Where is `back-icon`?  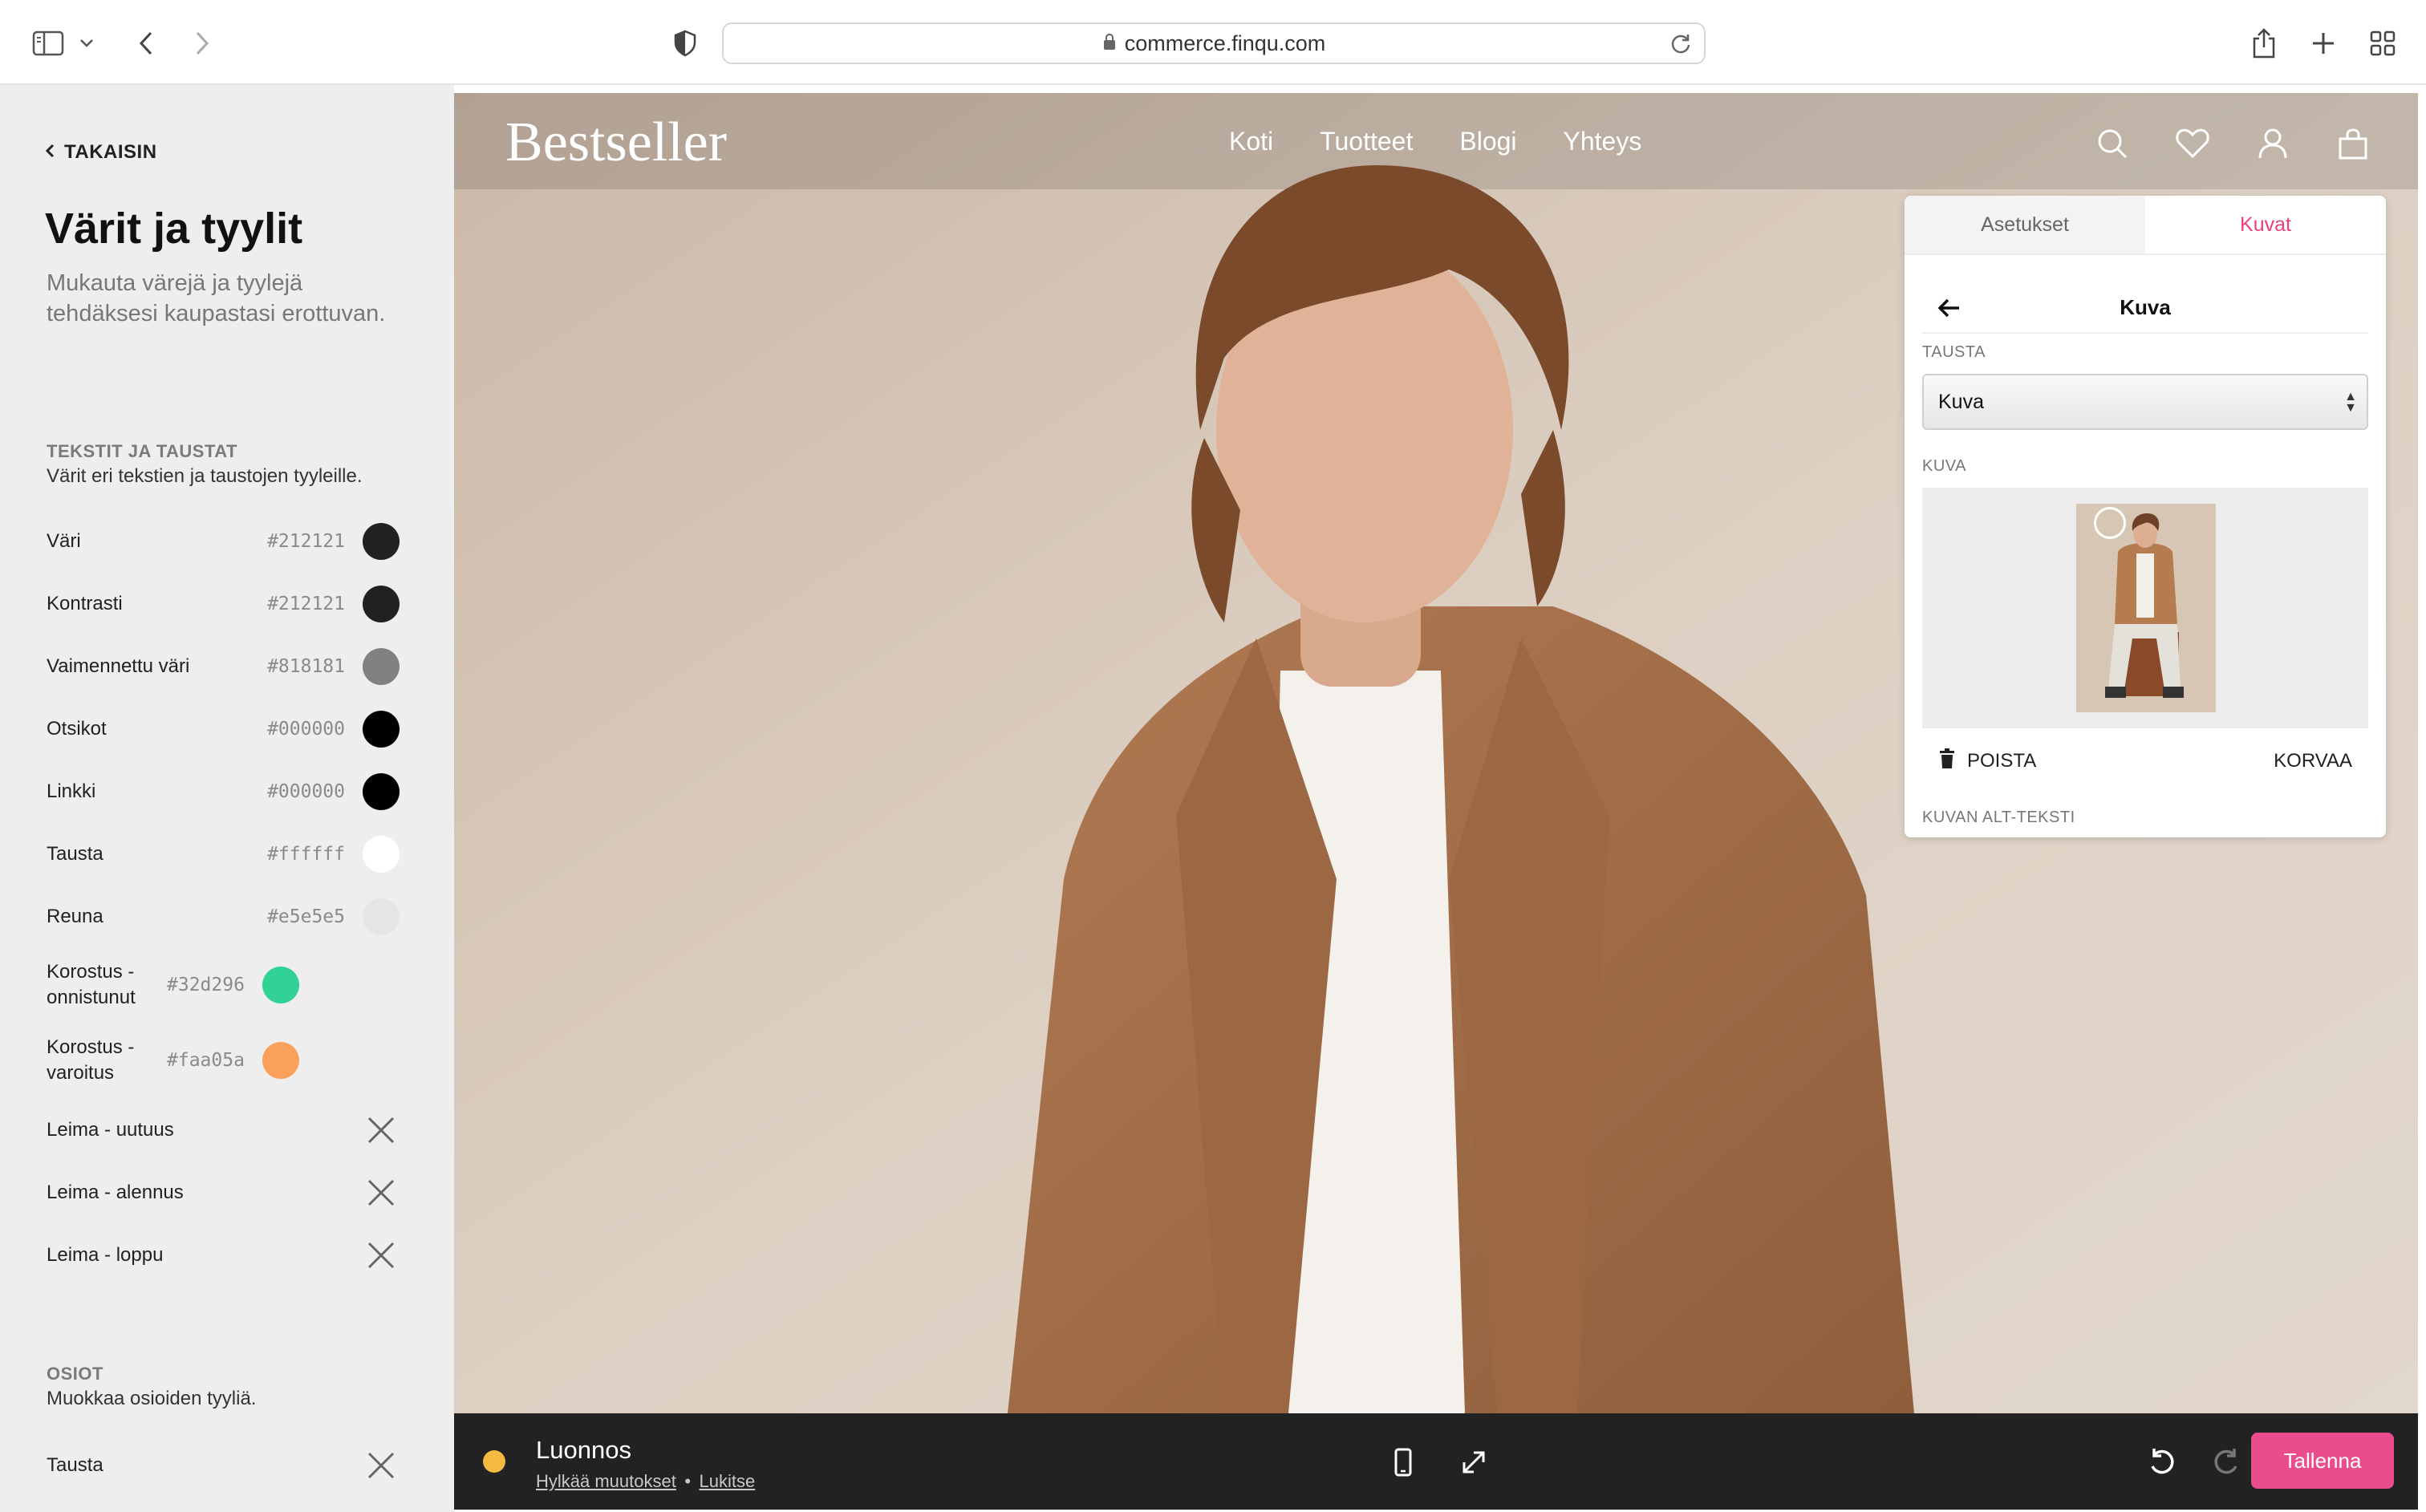 back-icon is located at coordinates (146, 43).